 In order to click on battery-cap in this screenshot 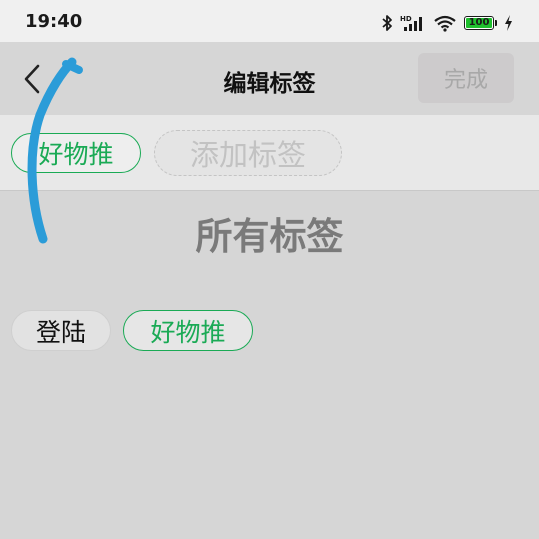, I will do `click(496, 23)`.